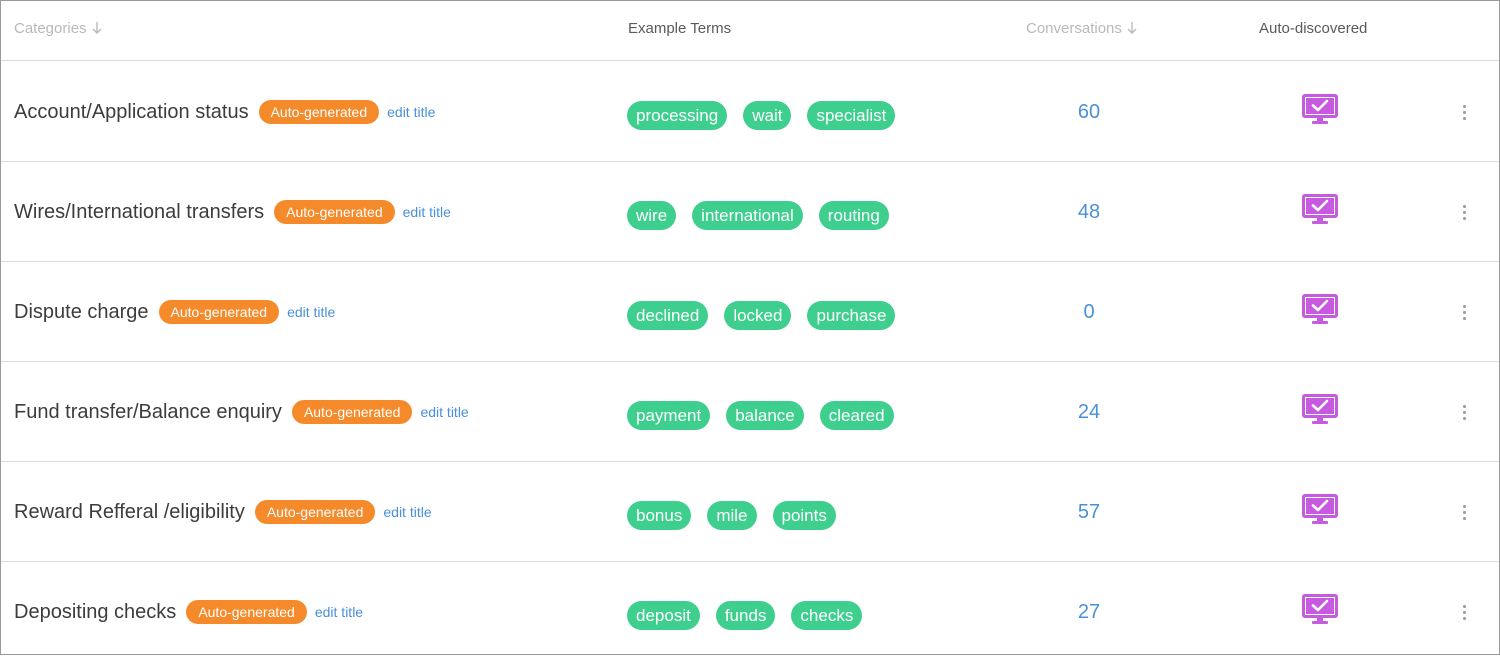 The width and height of the screenshot is (1500, 662). What do you see at coordinates (680, 28) in the screenshot?
I see `column-header-example-terms: Example Terms` at bounding box center [680, 28].